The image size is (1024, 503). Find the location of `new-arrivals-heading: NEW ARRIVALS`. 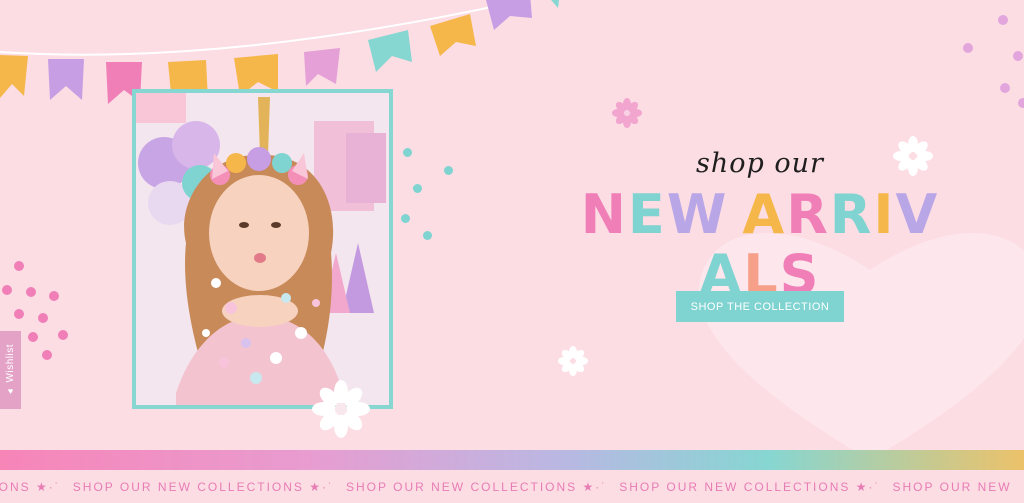

new-arrivals-heading: NEW ARRIVALS is located at coordinates (760, 245).